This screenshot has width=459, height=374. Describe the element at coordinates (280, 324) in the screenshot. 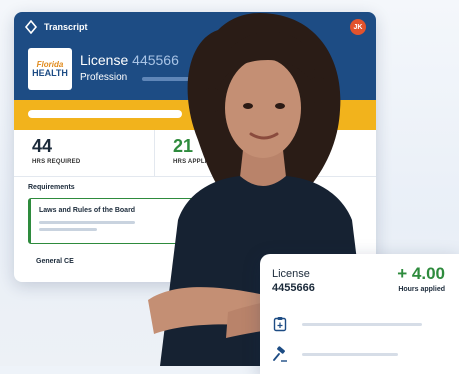

I see `clipboard-icon` at that location.